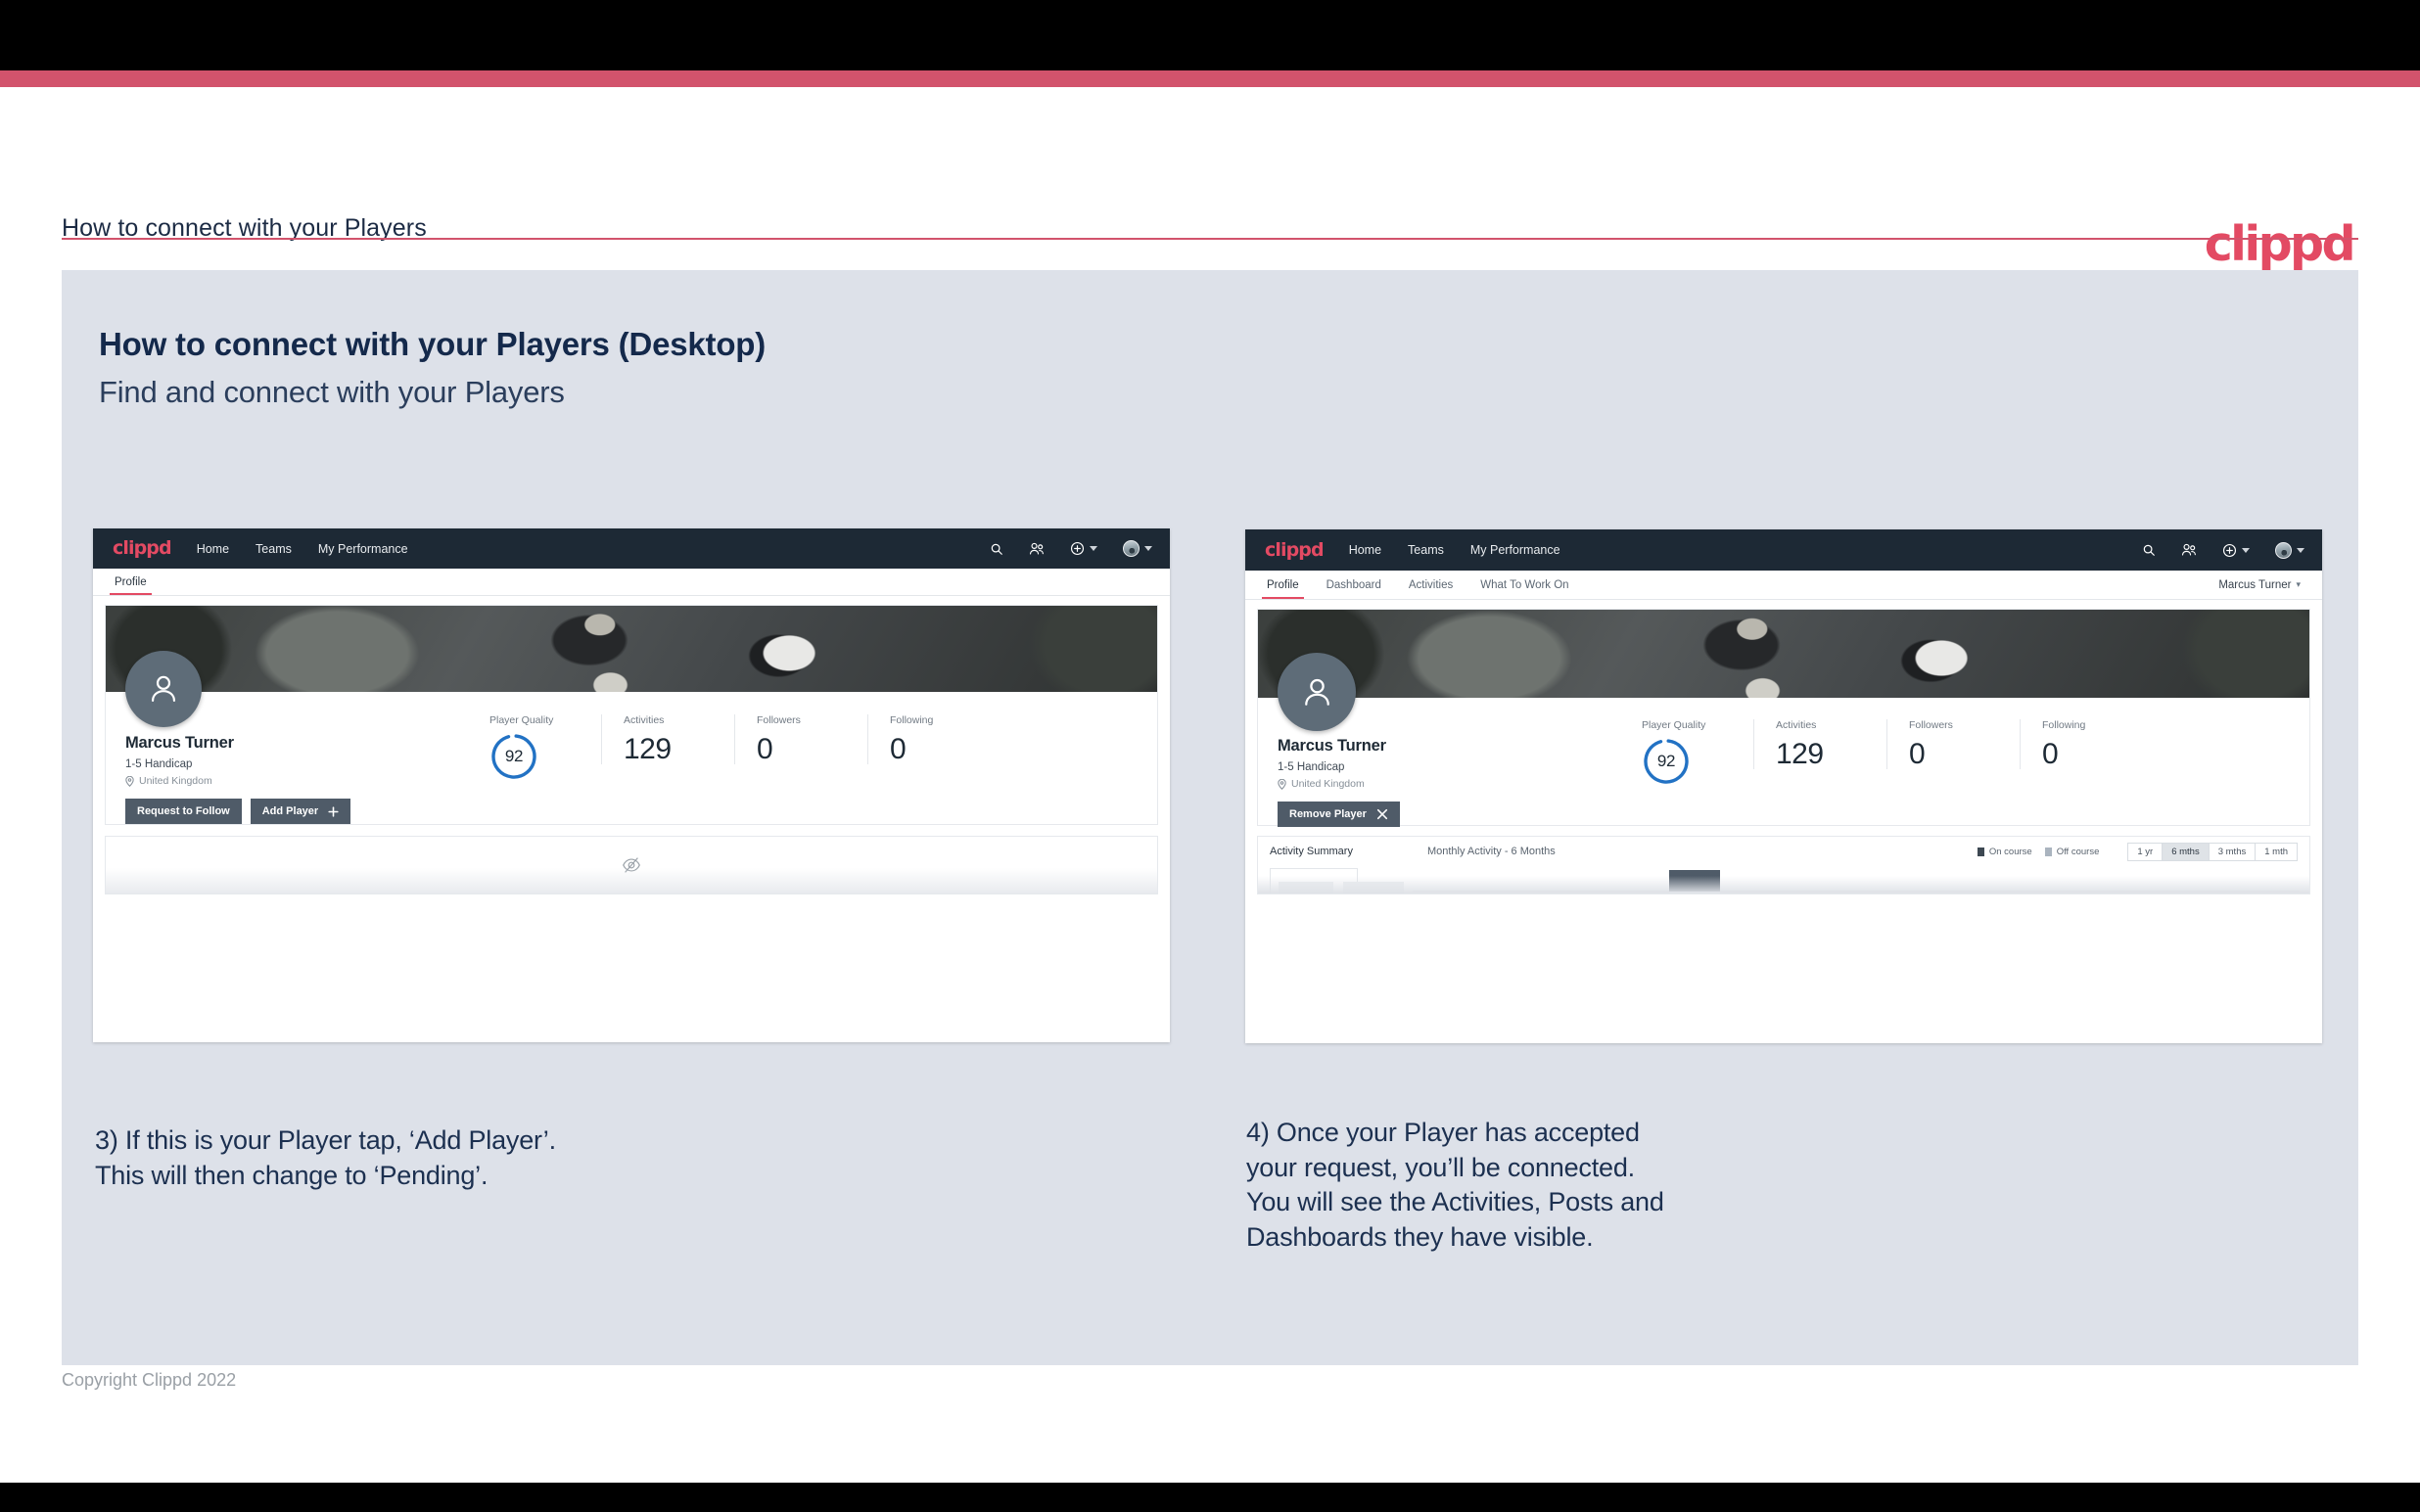 Image resolution: width=2420 pixels, height=1512 pixels. Describe the element at coordinates (1783, 550) in the screenshot. I see `app-navbar-right: clippd Home Teams My Performance` at that location.